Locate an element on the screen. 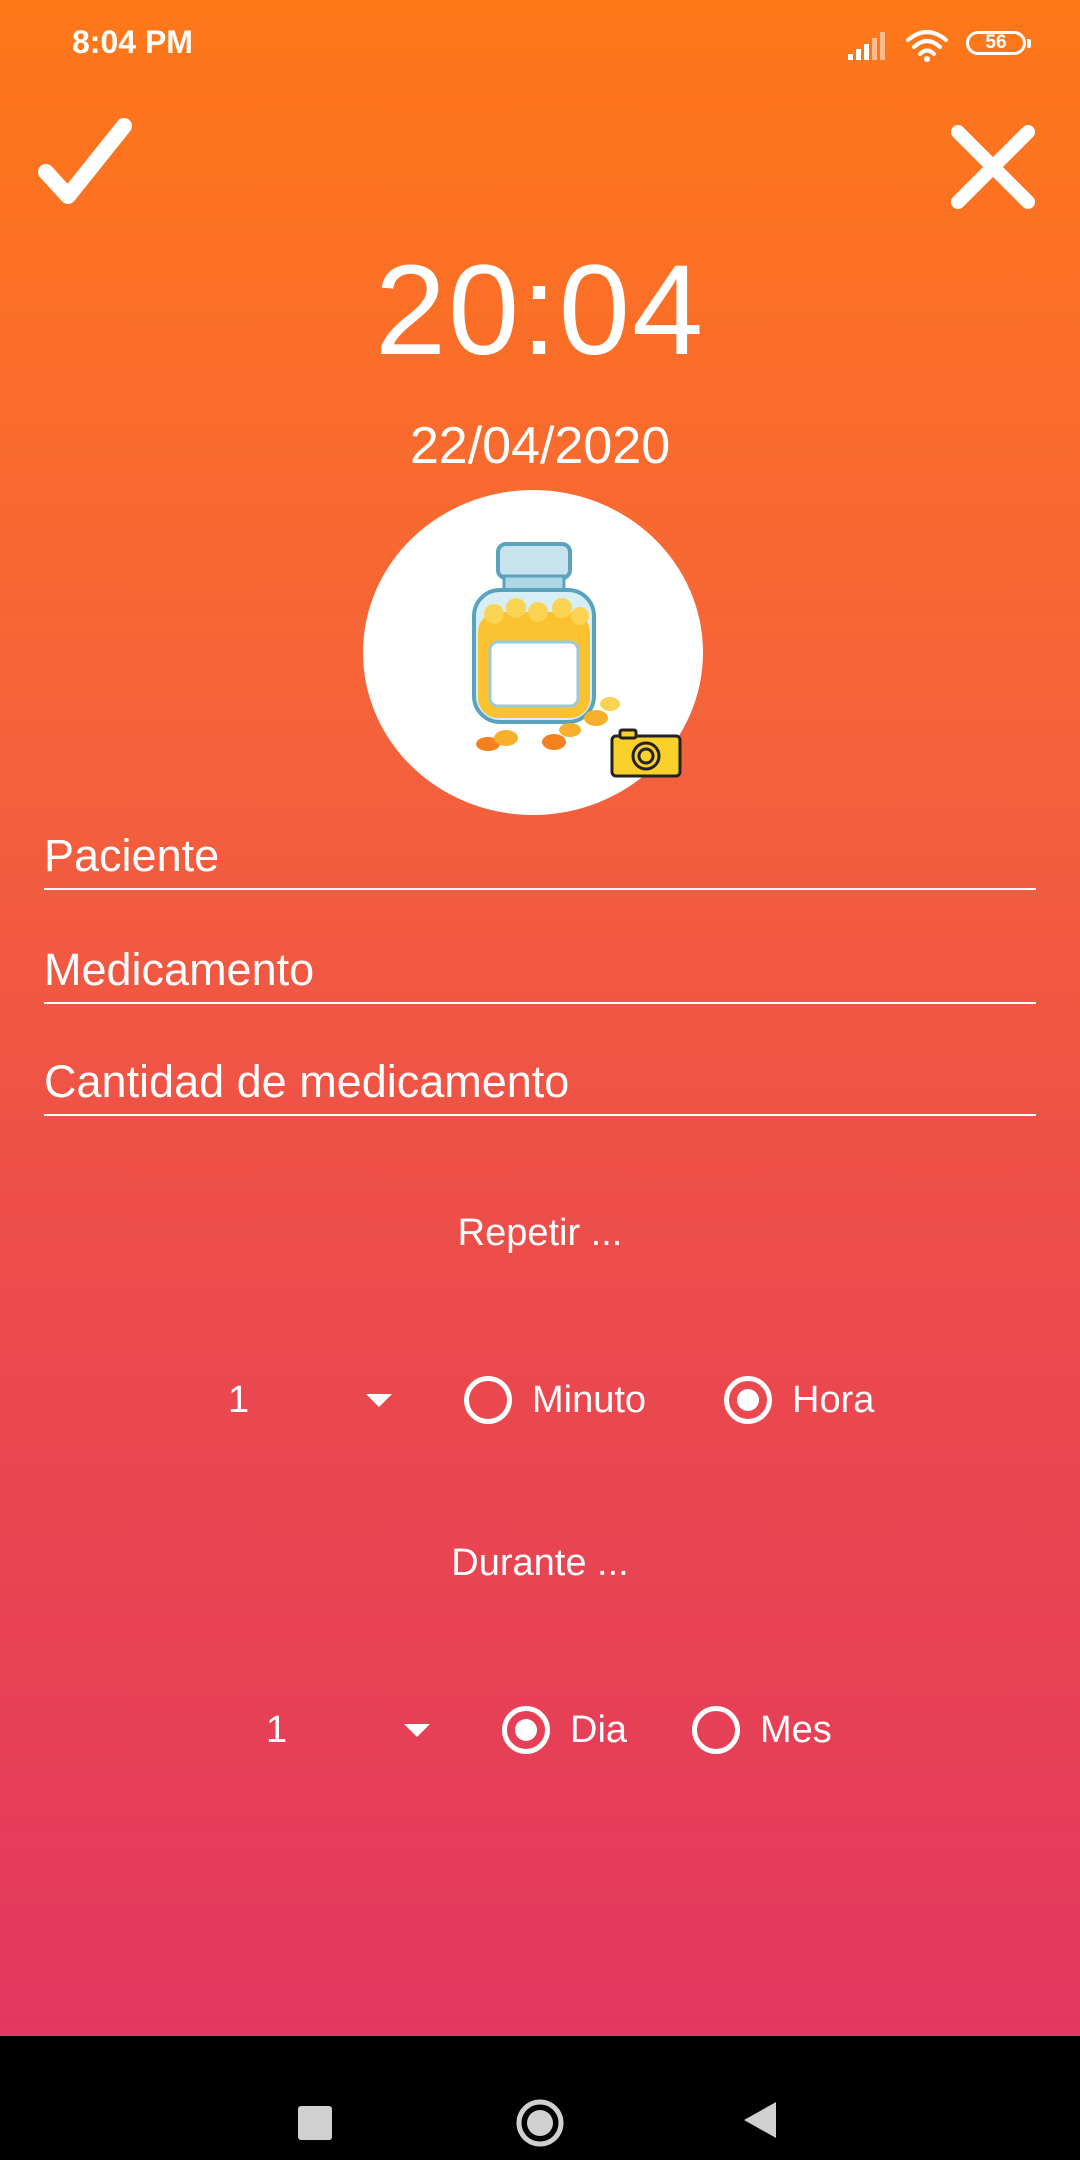  wifi-icon is located at coordinates (927, 46).